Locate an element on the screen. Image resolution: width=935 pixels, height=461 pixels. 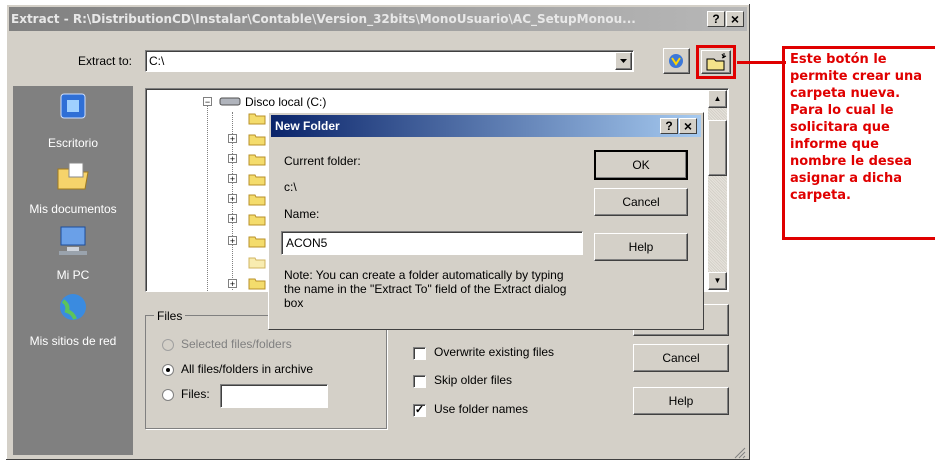
resize-grip-icon is located at coordinates (739, 452).